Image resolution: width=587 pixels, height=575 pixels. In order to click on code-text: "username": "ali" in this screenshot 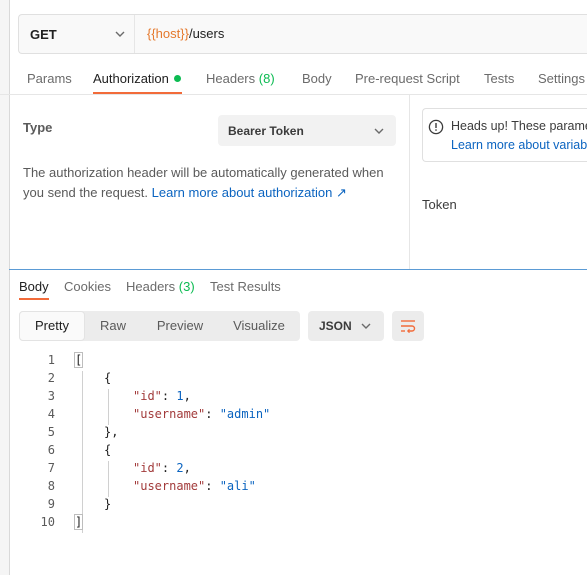, I will do `click(194, 486)`.